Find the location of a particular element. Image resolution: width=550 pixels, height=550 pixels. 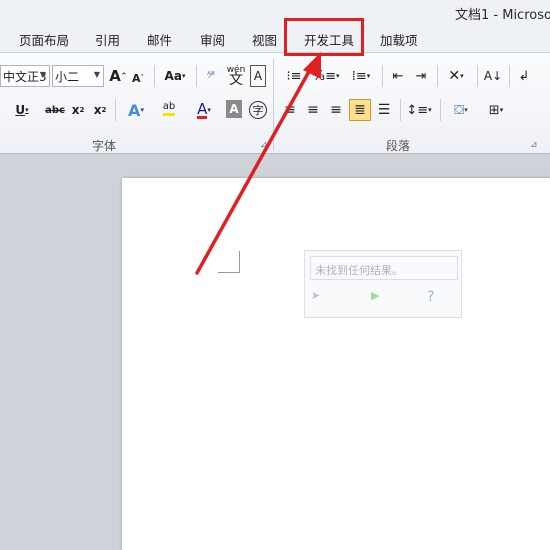

grow-font-button: A ^ is located at coordinates (118, 76).